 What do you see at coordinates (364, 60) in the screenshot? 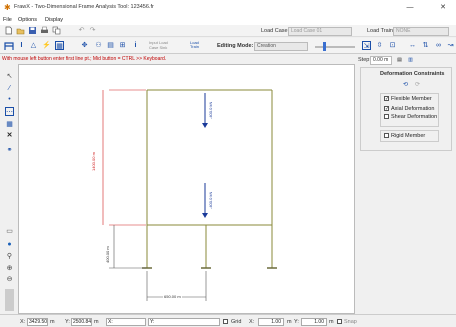
I see `step-label: Step:` at bounding box center [364, 60].